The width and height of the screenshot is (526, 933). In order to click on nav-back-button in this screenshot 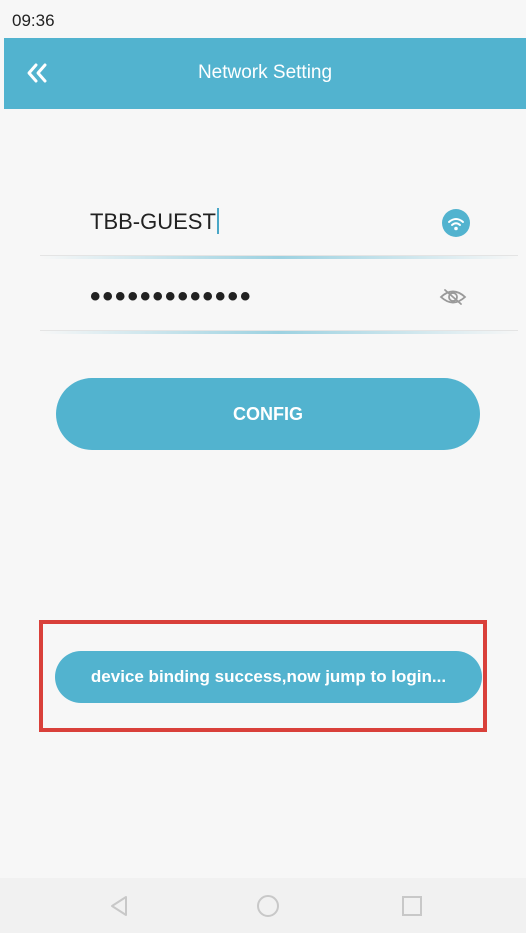, I will do `click(120, 906)`.